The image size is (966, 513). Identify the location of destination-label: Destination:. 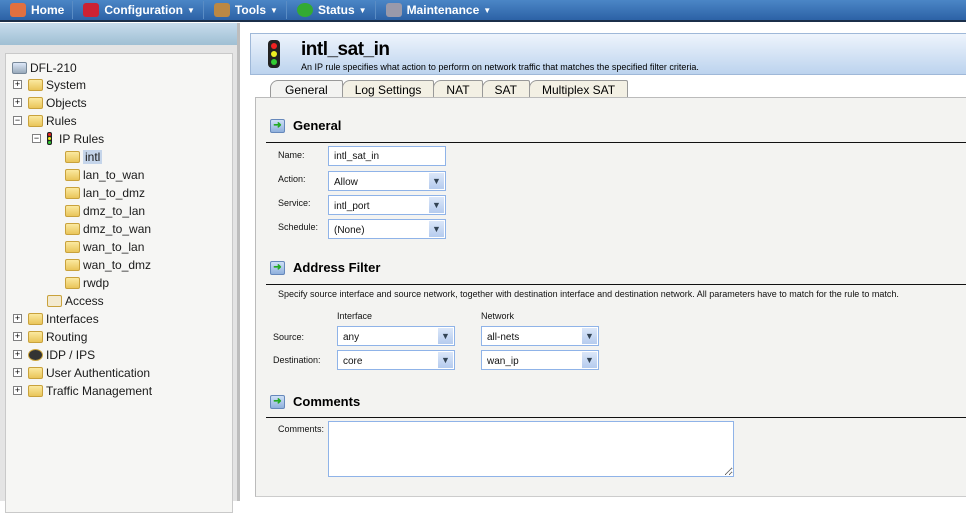
(297, 360).